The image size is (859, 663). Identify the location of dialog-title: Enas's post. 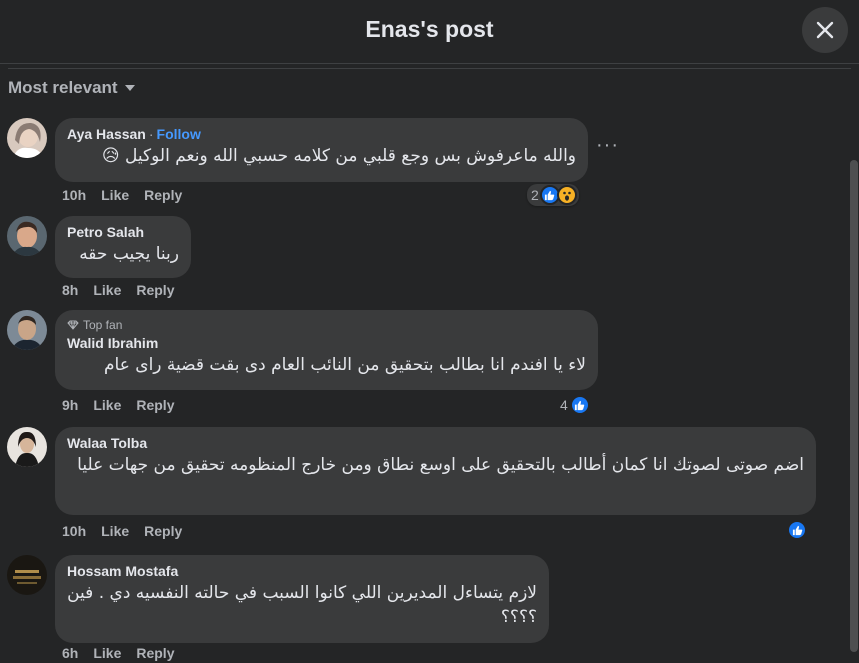
(429, 29).